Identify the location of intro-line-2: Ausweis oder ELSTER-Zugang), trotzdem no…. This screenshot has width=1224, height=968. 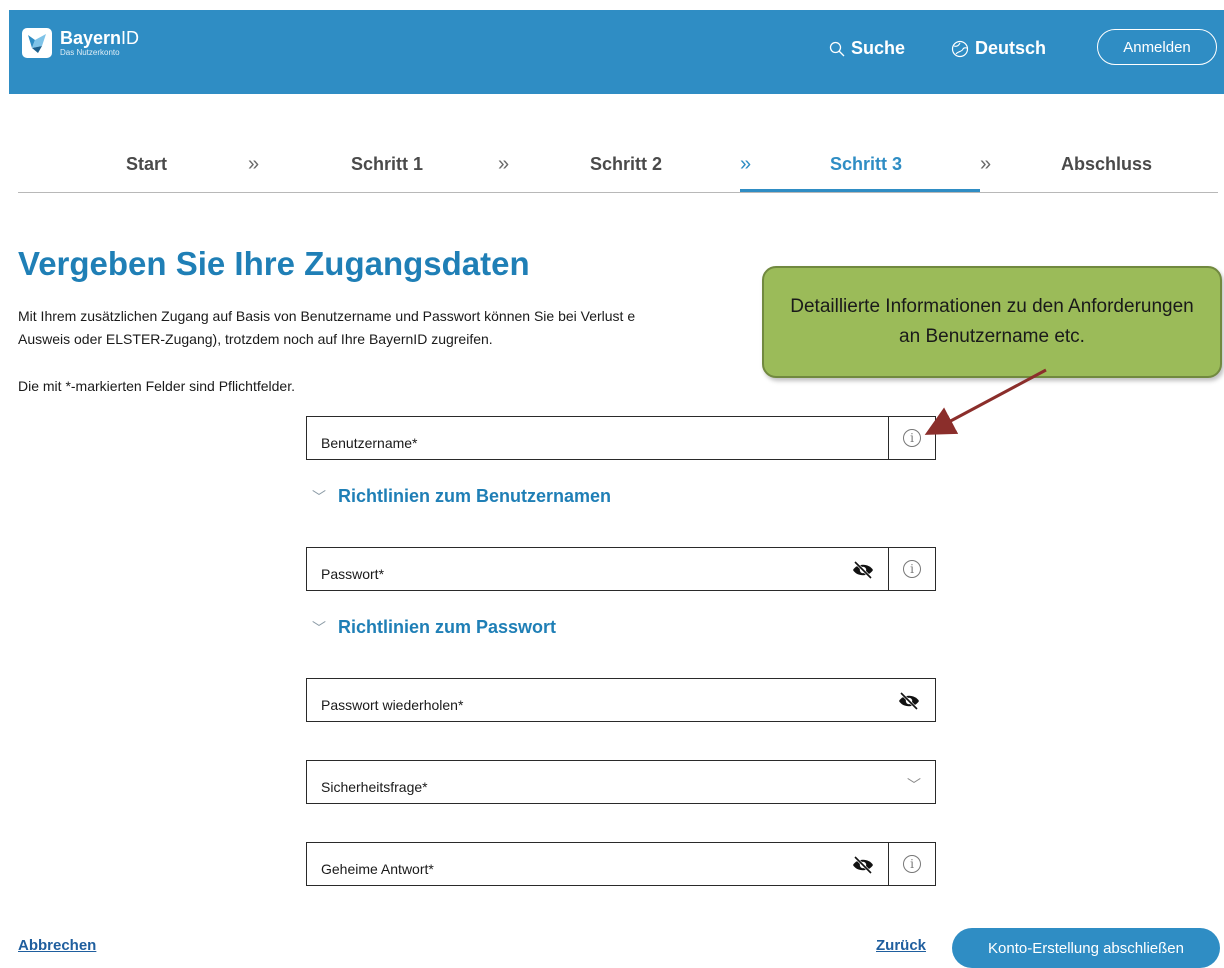
(255, 339).